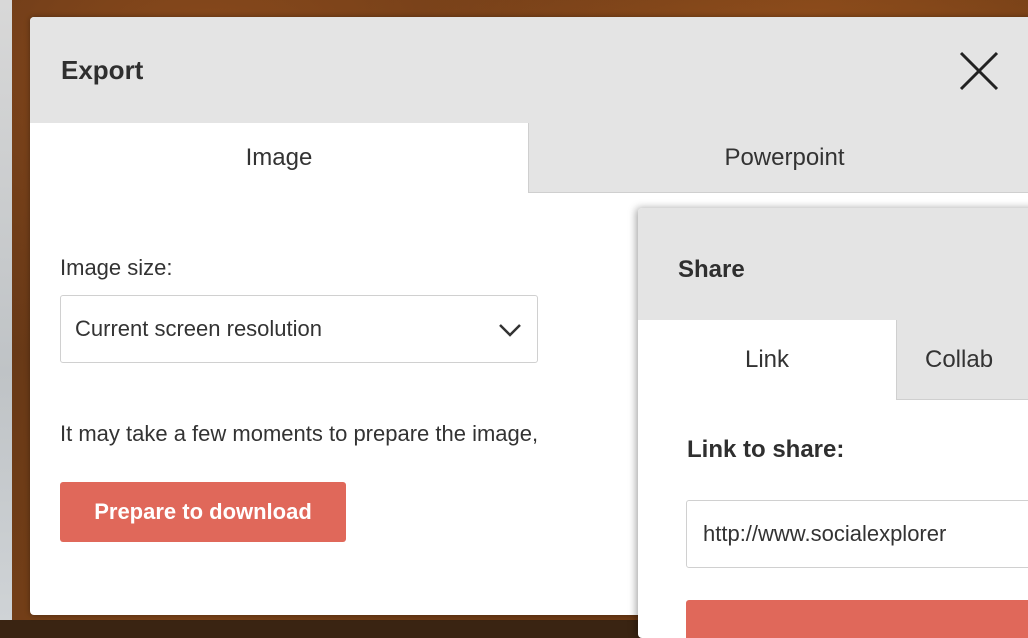 Image resolution: width=1028 pixels, height=638 pixels. Describe the element at coordinates (833, 264) in the screenshot. I see `share-dialog-header: Share` at that location.